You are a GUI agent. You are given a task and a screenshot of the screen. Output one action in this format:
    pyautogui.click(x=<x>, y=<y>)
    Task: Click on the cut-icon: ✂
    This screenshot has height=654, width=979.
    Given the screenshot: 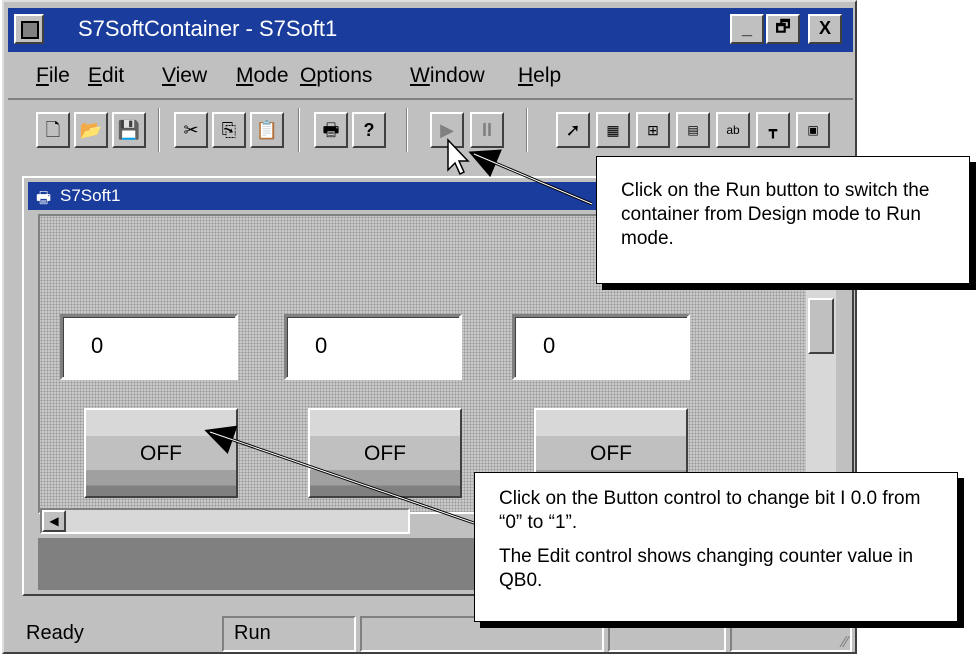 What is the action you would take?
    pyautogui.click(x=191, y=130)
    